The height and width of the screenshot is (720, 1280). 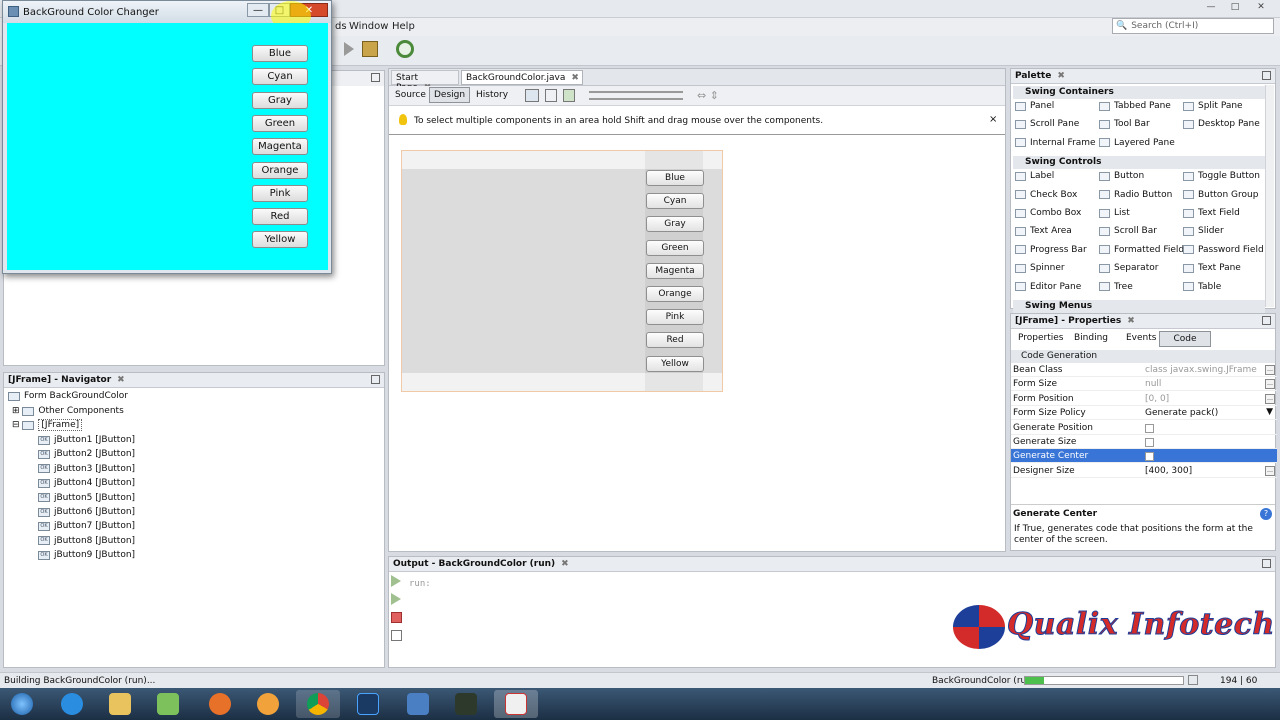 I want to click on tree-jframe: ⊟ [JFrame], so click(x=47, y=425).